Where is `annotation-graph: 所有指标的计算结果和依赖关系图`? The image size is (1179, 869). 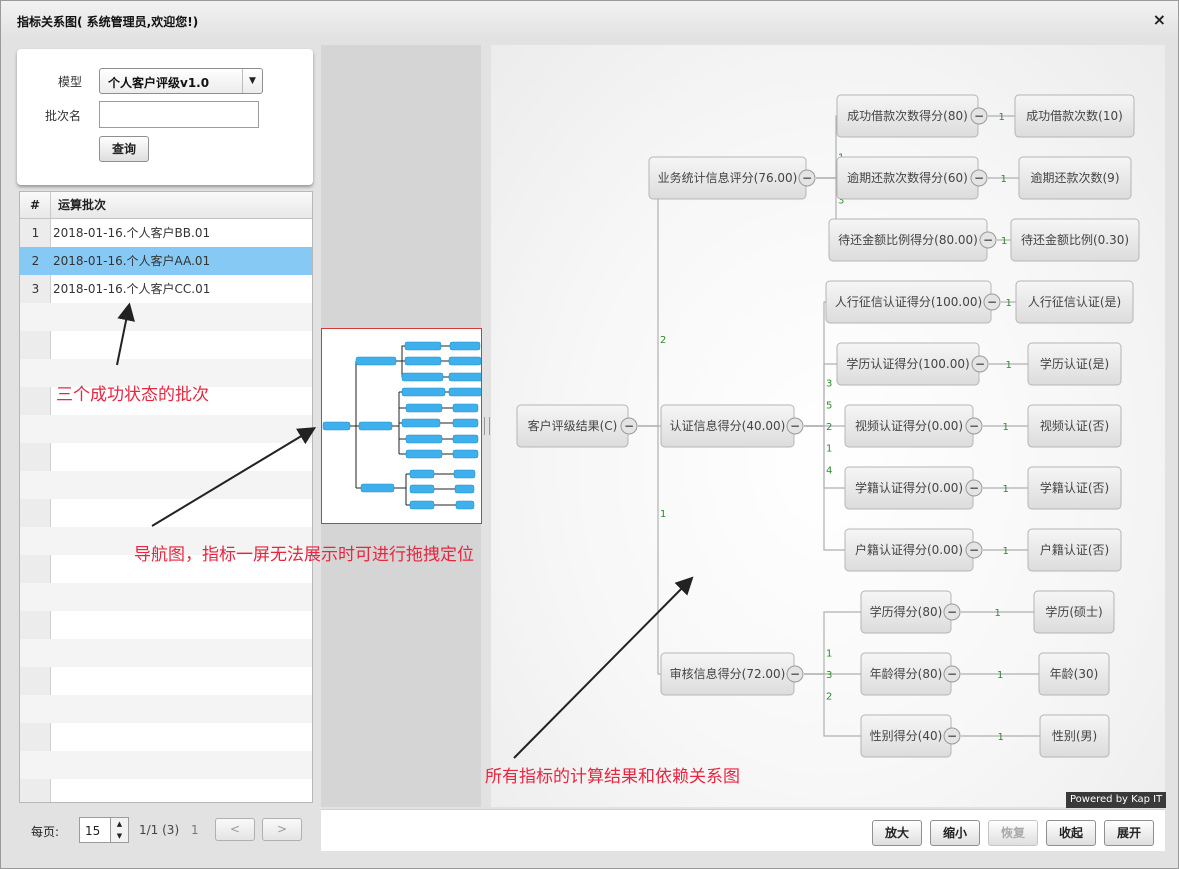 annotation-graph: 所有指标的计算结果和依赖关系图 is located at coordinates (612, 777).